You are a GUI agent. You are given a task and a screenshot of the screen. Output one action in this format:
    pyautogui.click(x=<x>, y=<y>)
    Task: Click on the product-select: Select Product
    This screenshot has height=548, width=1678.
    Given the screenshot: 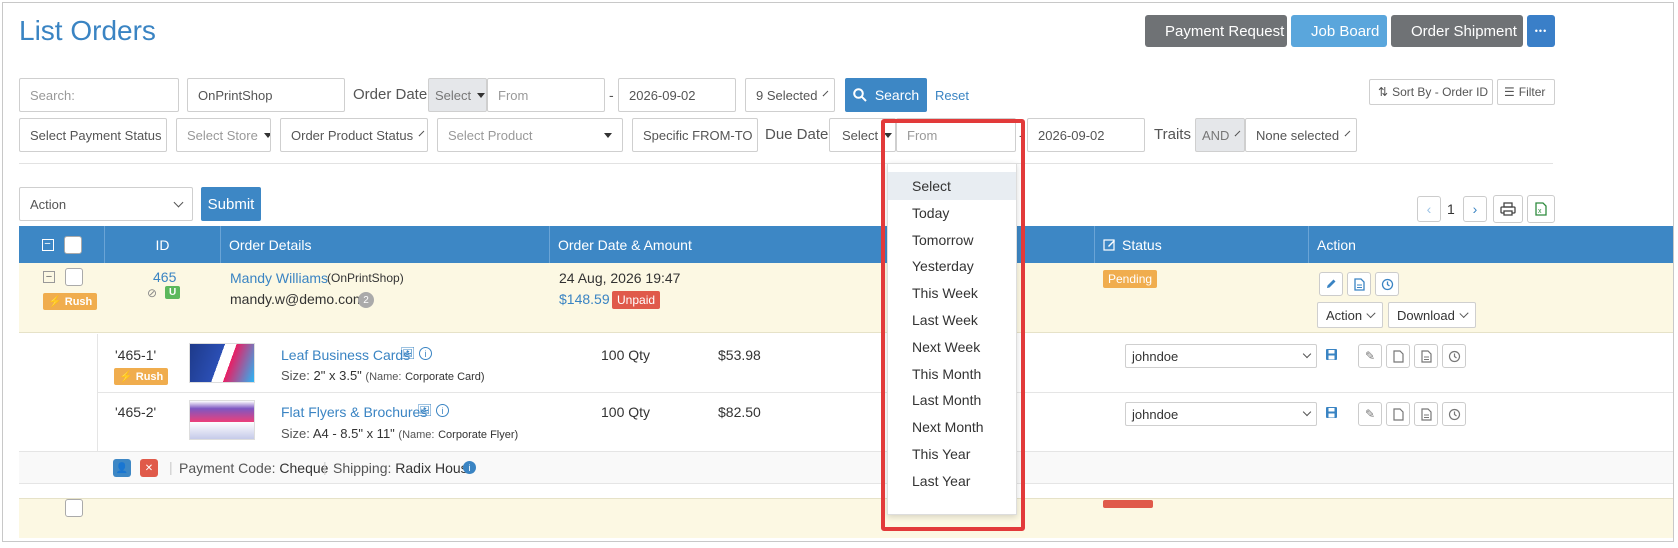 What is the action you would take?
    pyautogui.click(x=530, y=135)
    